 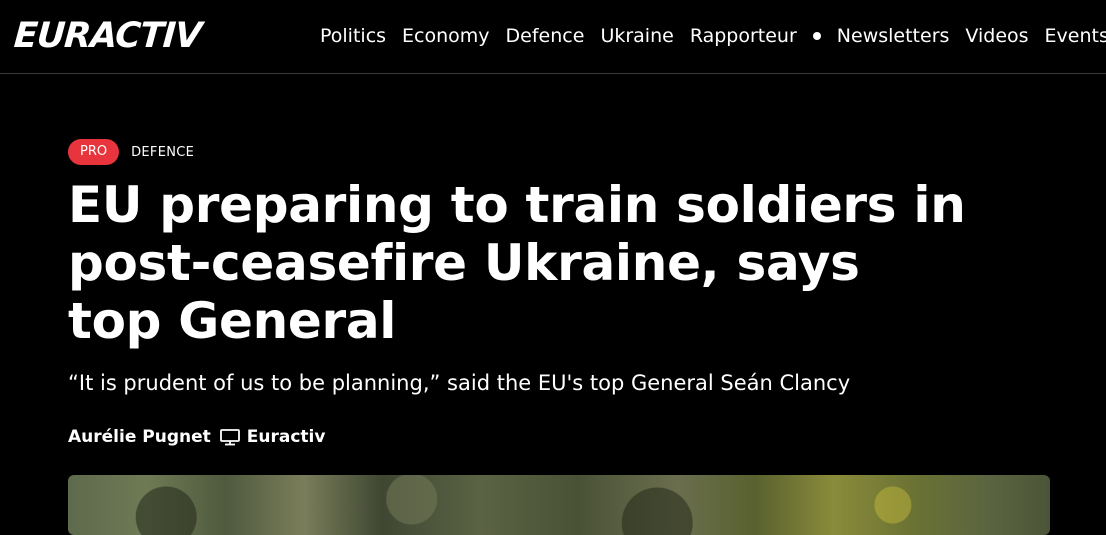 I want to click on byline: Aurélie Pugnet Euractiv, so click(x=196, y=437).